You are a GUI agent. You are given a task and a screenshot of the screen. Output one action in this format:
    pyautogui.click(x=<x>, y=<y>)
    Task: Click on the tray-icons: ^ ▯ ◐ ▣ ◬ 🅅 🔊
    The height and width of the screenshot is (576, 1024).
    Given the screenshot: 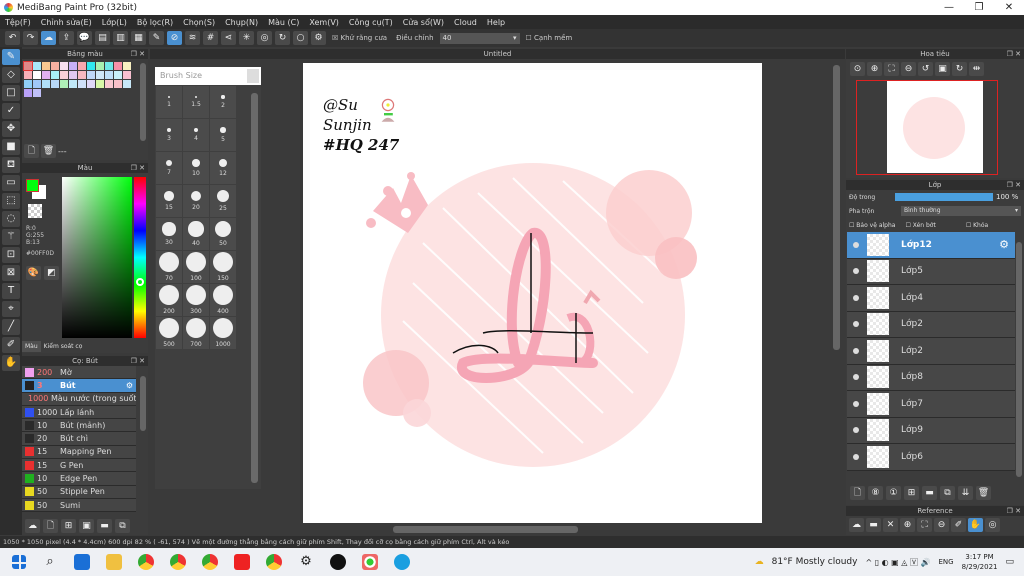 What is the action you would take?
    pyautogui.click(x=897, y=562)
    